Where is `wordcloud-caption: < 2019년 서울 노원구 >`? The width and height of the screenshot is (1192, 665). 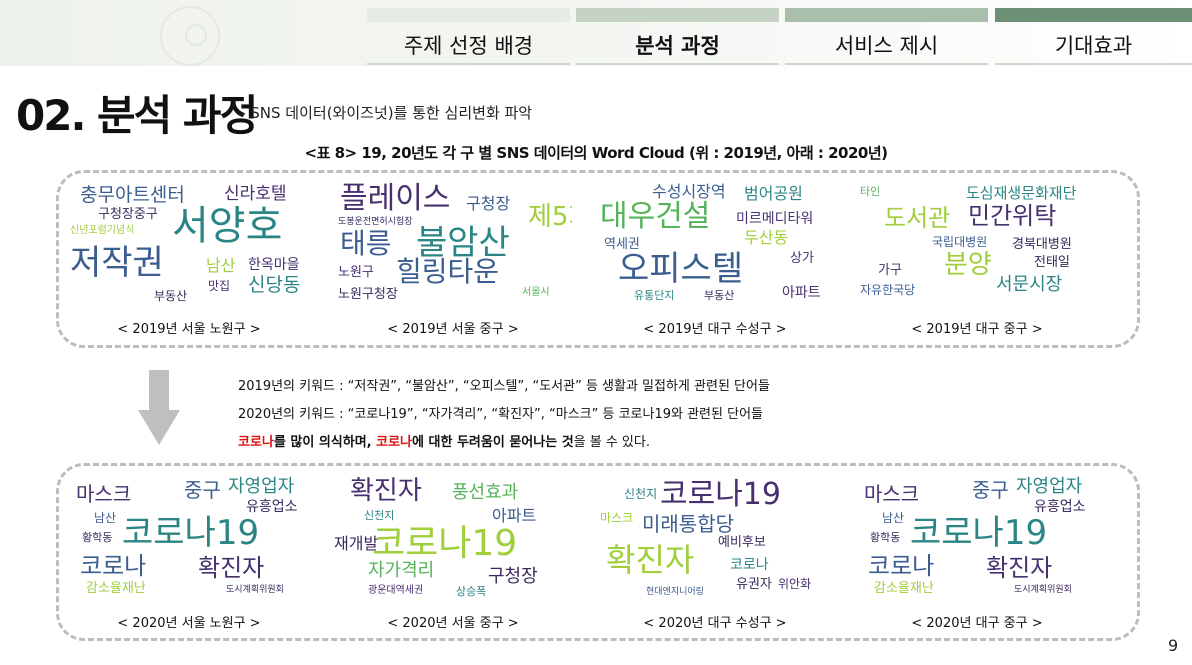
wordcloud-caption: < 2019년 서울 노원구 > is located at coordinates (189, 329).